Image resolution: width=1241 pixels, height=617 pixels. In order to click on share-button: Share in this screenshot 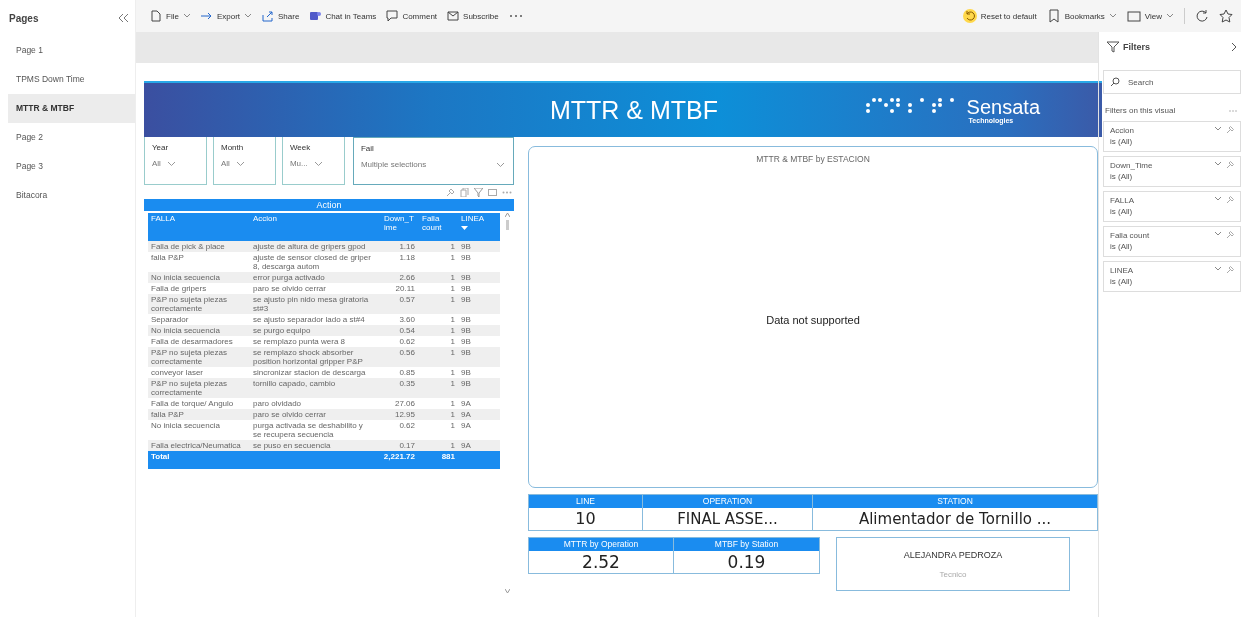, I will do `click(281, 16)`.